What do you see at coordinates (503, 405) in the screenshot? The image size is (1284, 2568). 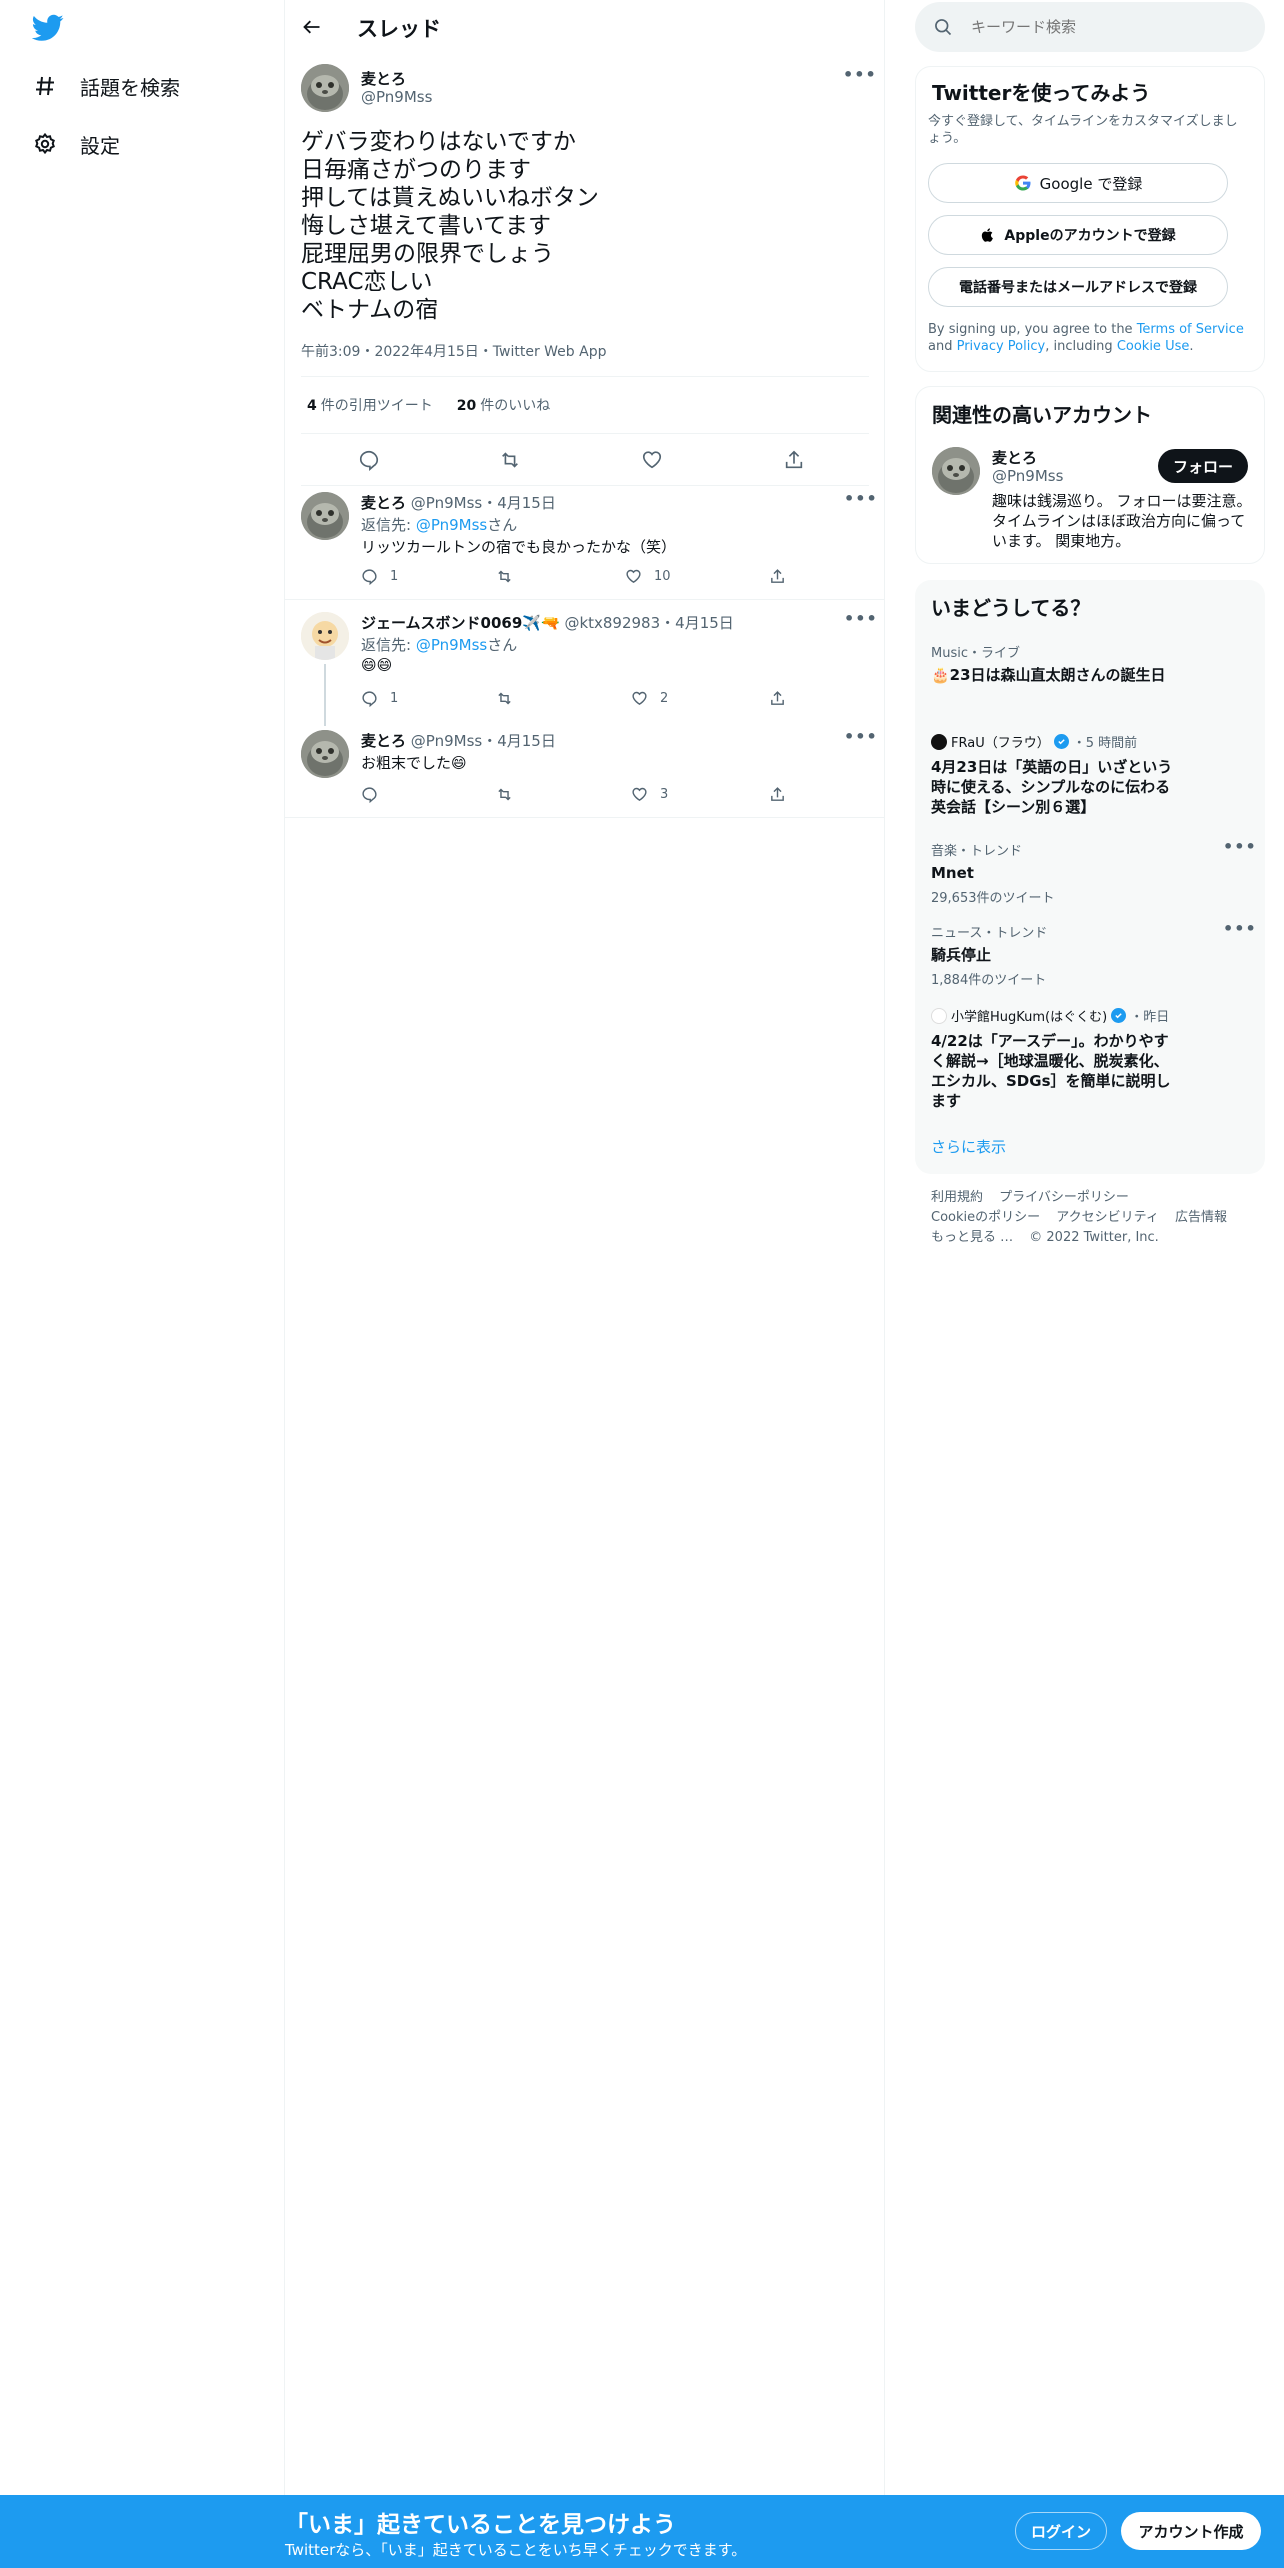 I see `likes-stat: 20 件のいいね` at bounding box center [503, 405].